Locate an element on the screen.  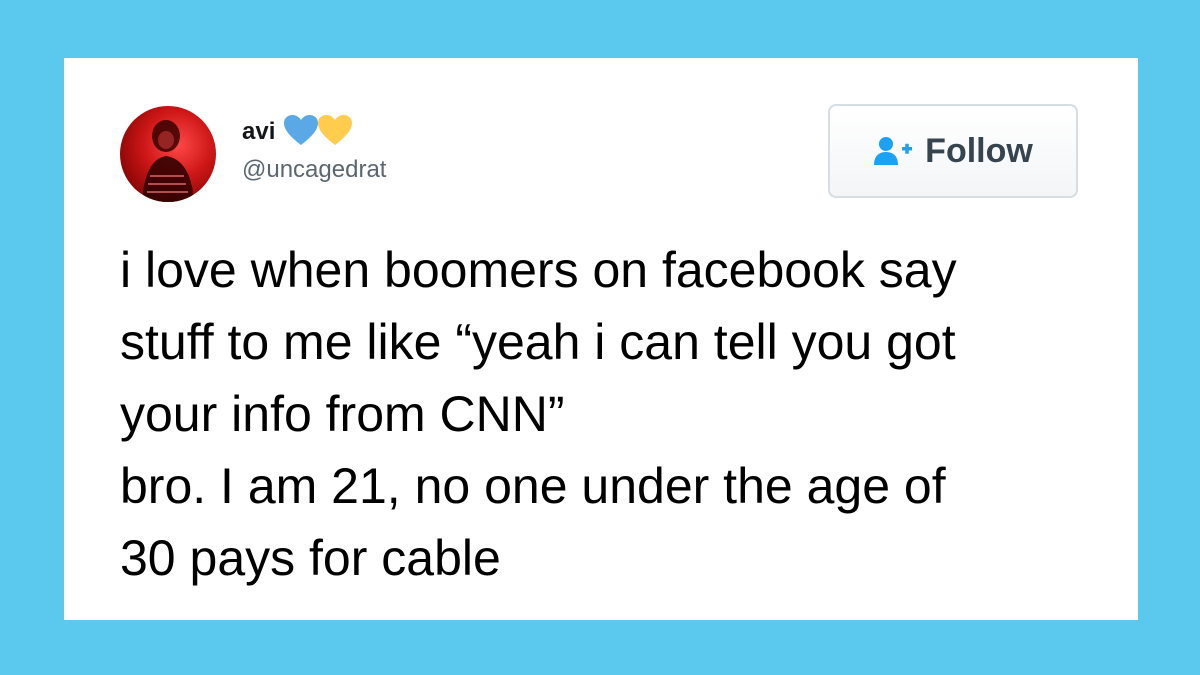
tweet-text-line: 30 pays for cable is located at coordinates (310, 558).